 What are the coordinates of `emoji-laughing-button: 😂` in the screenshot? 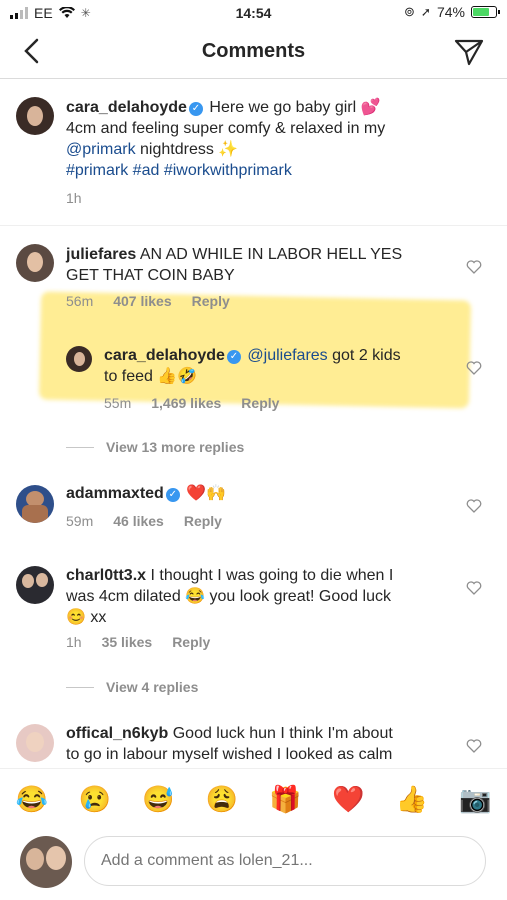 It's located at (32, 799).